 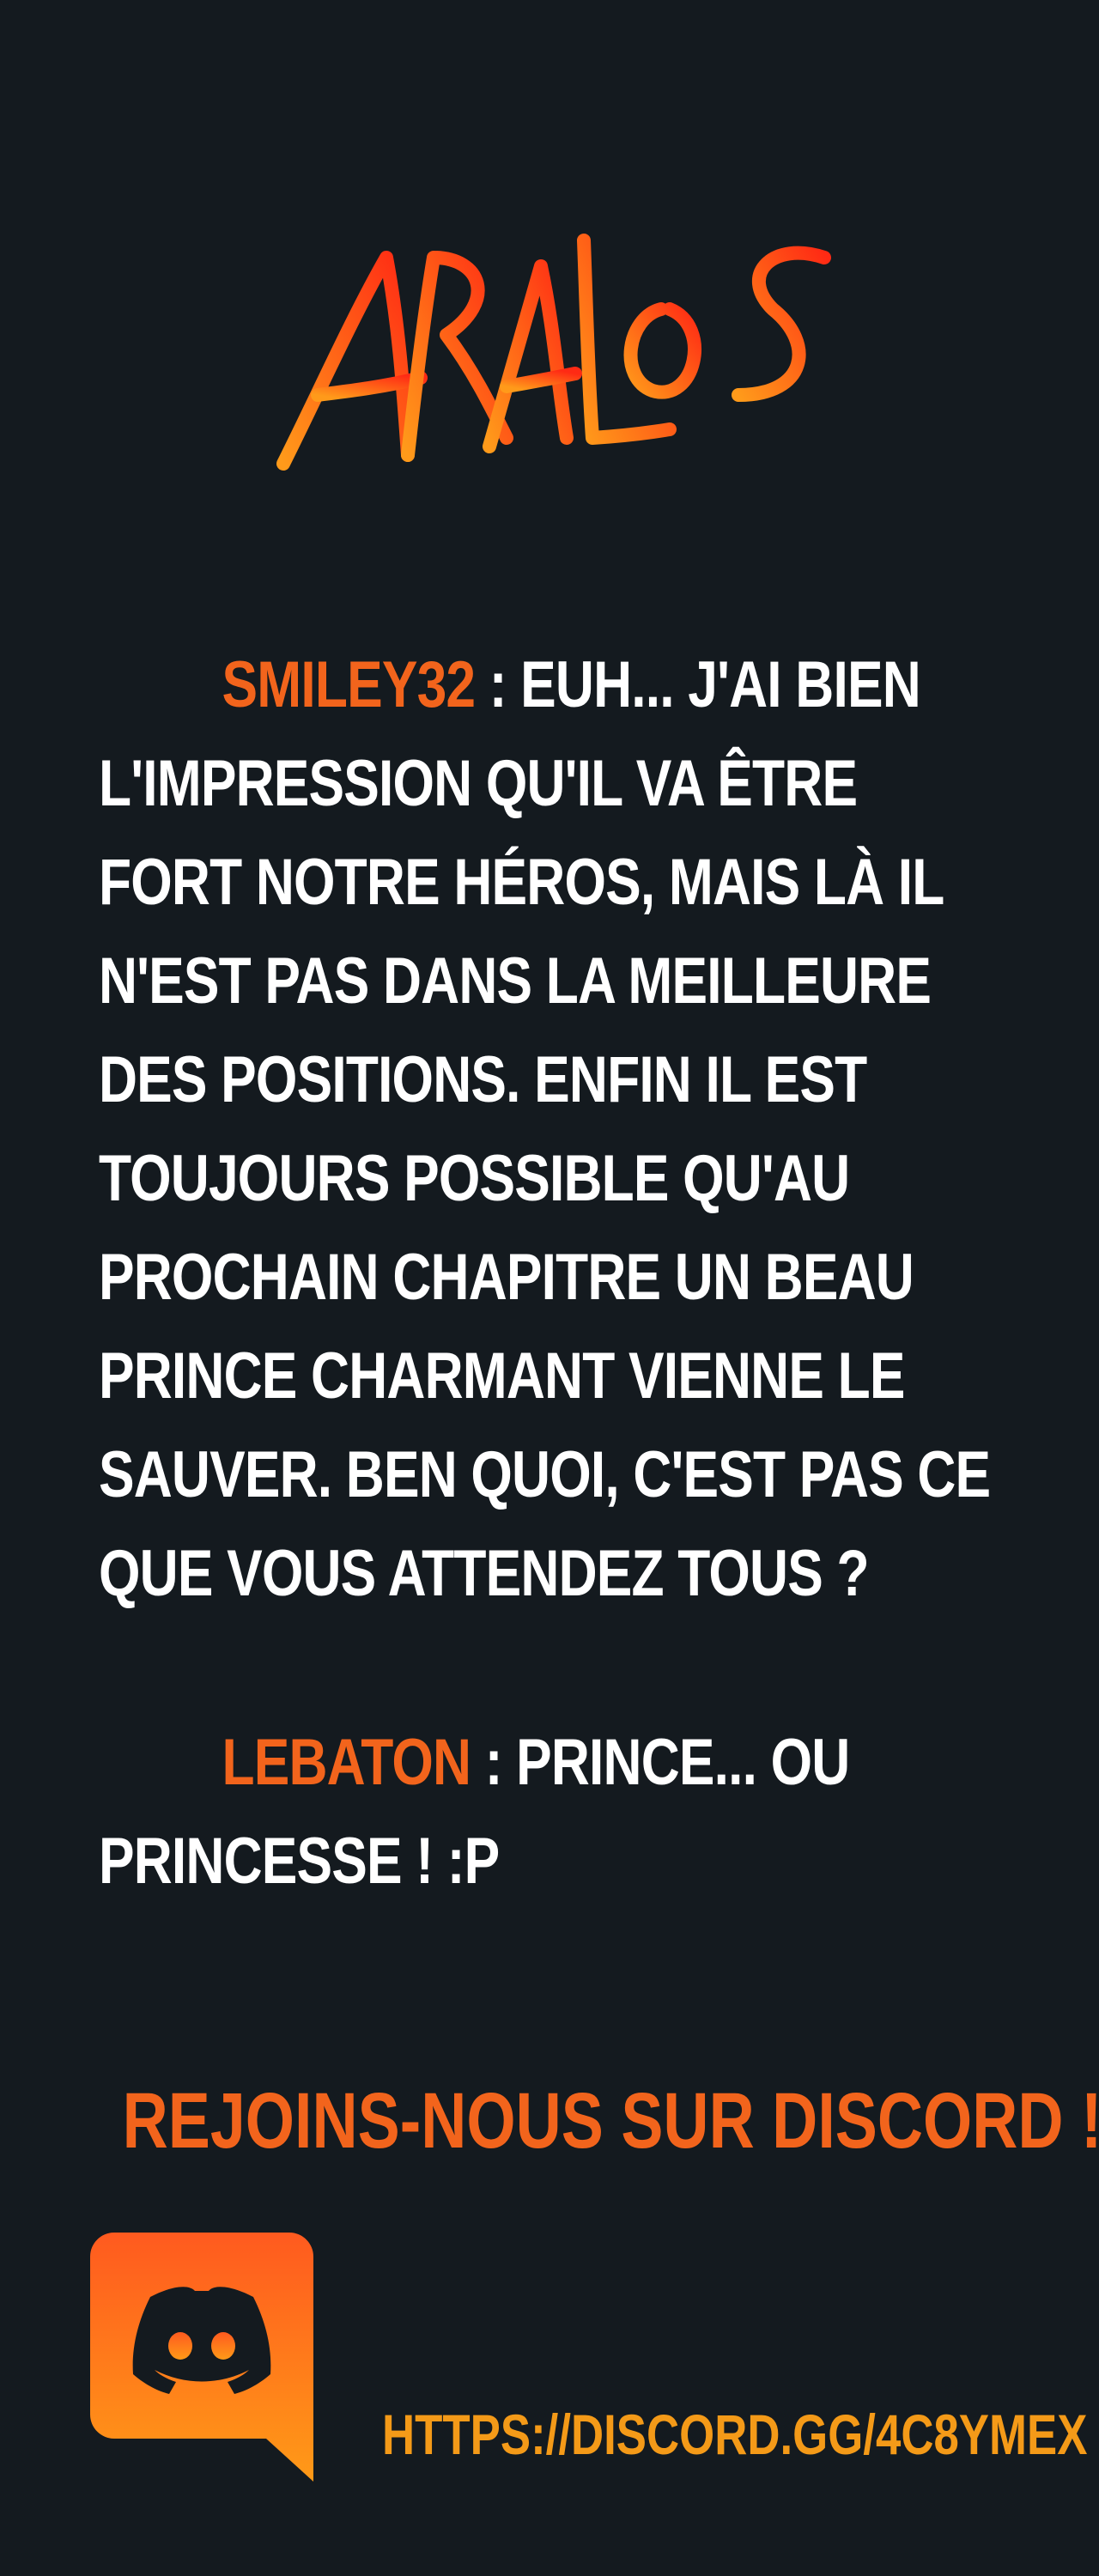 I want to click on discord-call-to-action: REJOINS-NOUS SUR DISCORD !, so click(x=549, y=2121).